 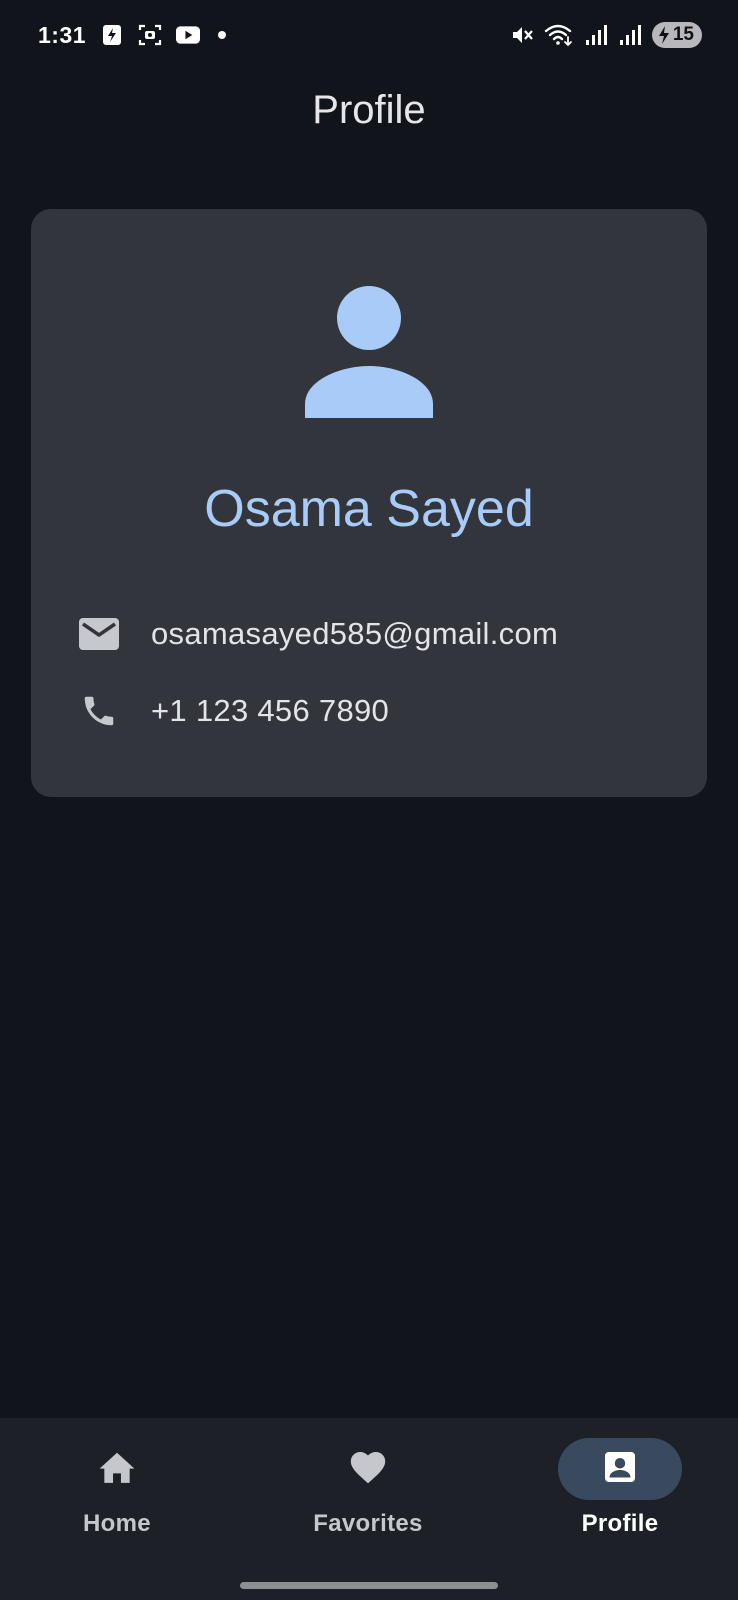 I want to click on nav-item-home: Home, so click(x=117, y=1498).